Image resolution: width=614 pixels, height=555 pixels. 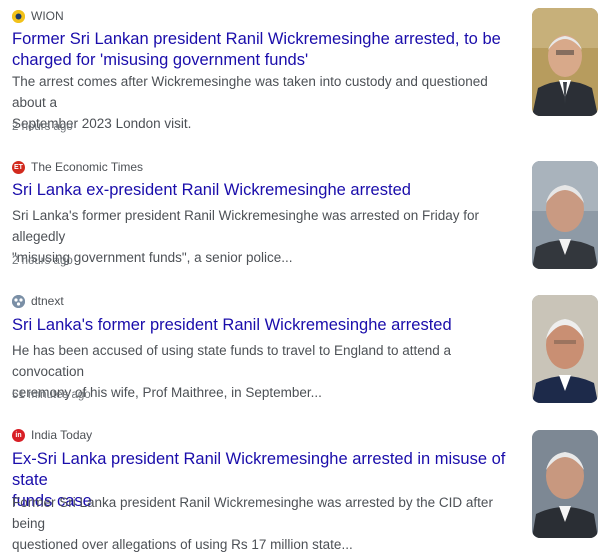 What do you see at coordinates (18, 16) in the screenshot?
I see `wion-logo-icon` at bounding box center [18, 16].